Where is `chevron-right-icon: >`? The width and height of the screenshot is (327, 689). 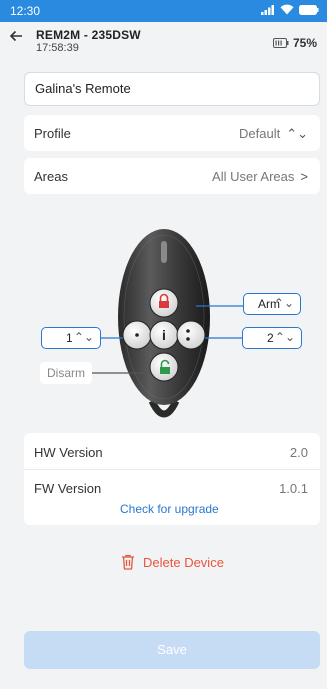 chevron-right-icon: > is located at coordinates (304, 176).